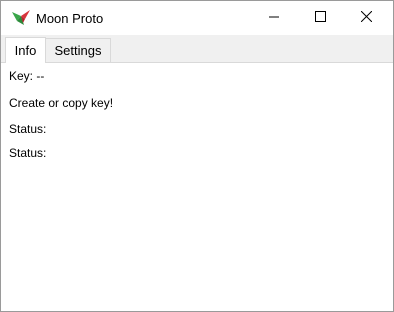  Describe the element at coordinates (21, 18) in the screenshot. I see `app-icon` at that location.